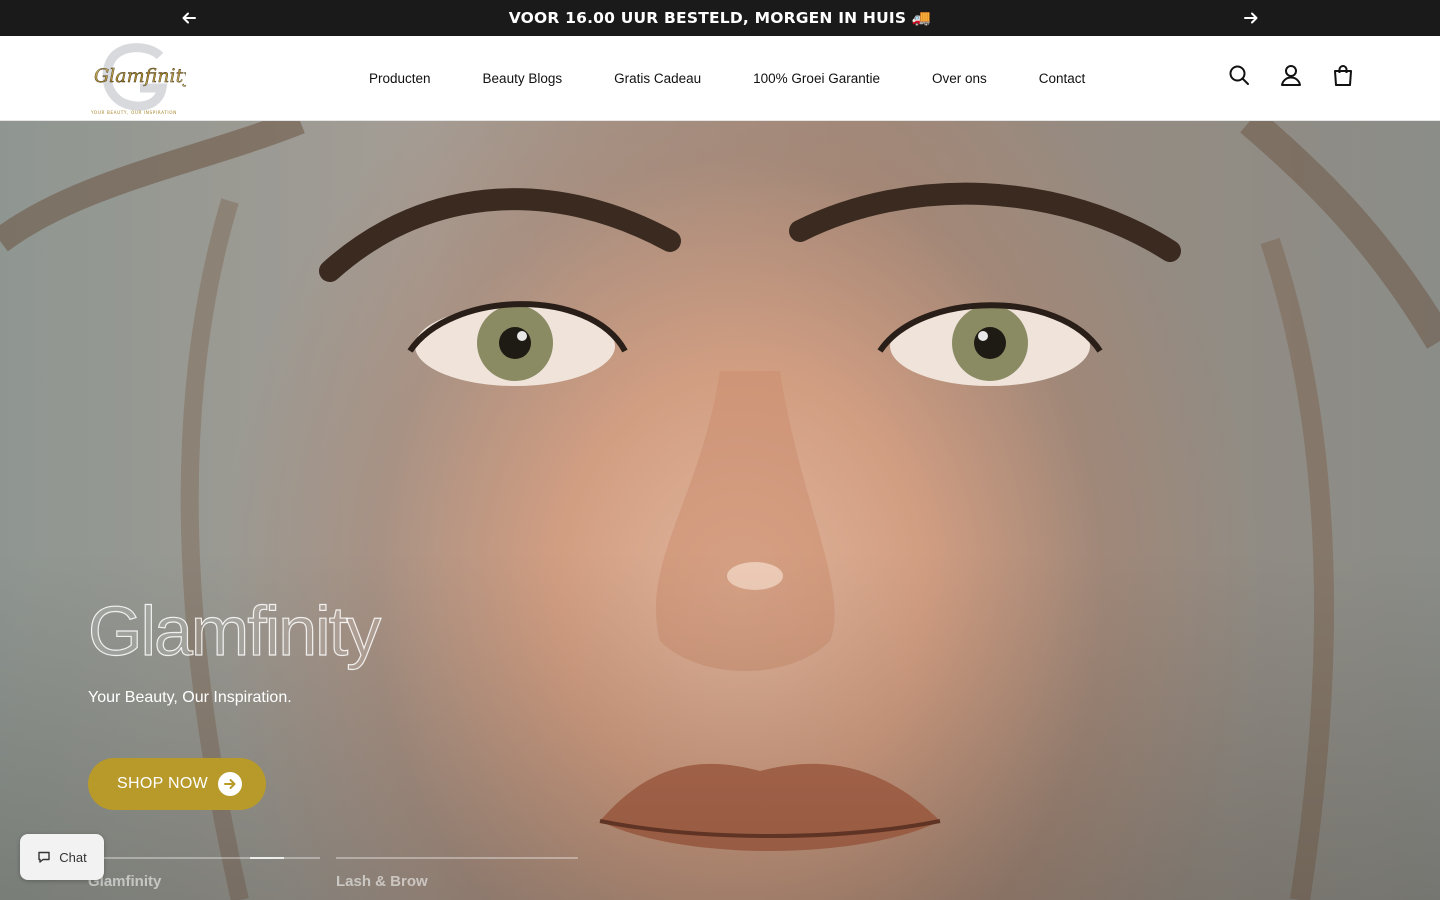 The image size is (1440, 900). What do you see at coordinates (190, 697) in the screenshot?
I see `hero-subtitle: Your Beauty, Our Inspiration.` at bounding box center [190, 697].